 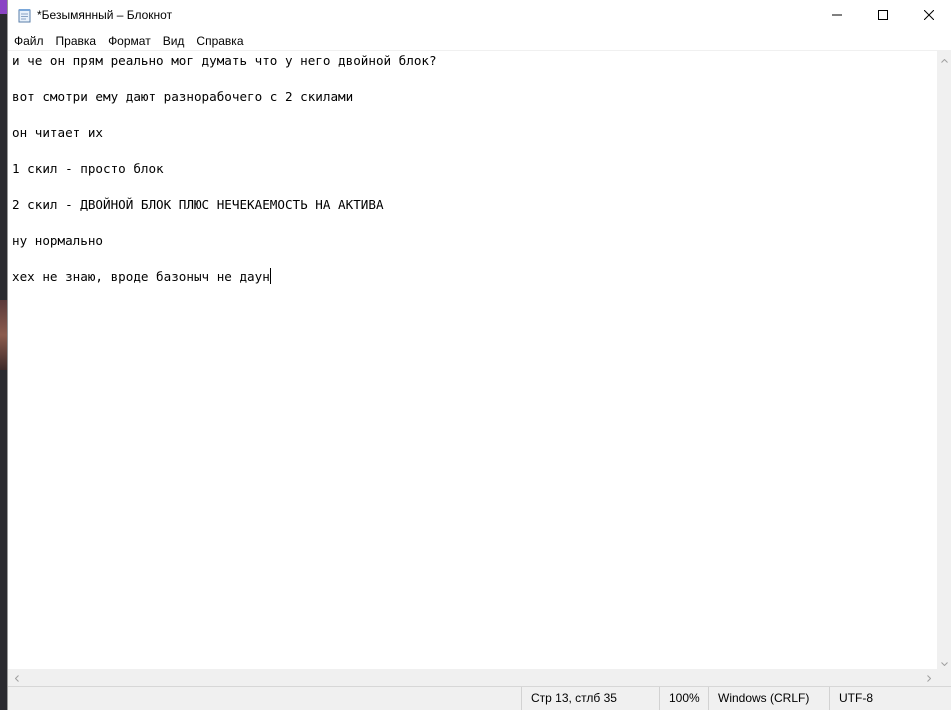 I want to click on text-line: 1 скил - просто блок, so click(x=88, y=168).